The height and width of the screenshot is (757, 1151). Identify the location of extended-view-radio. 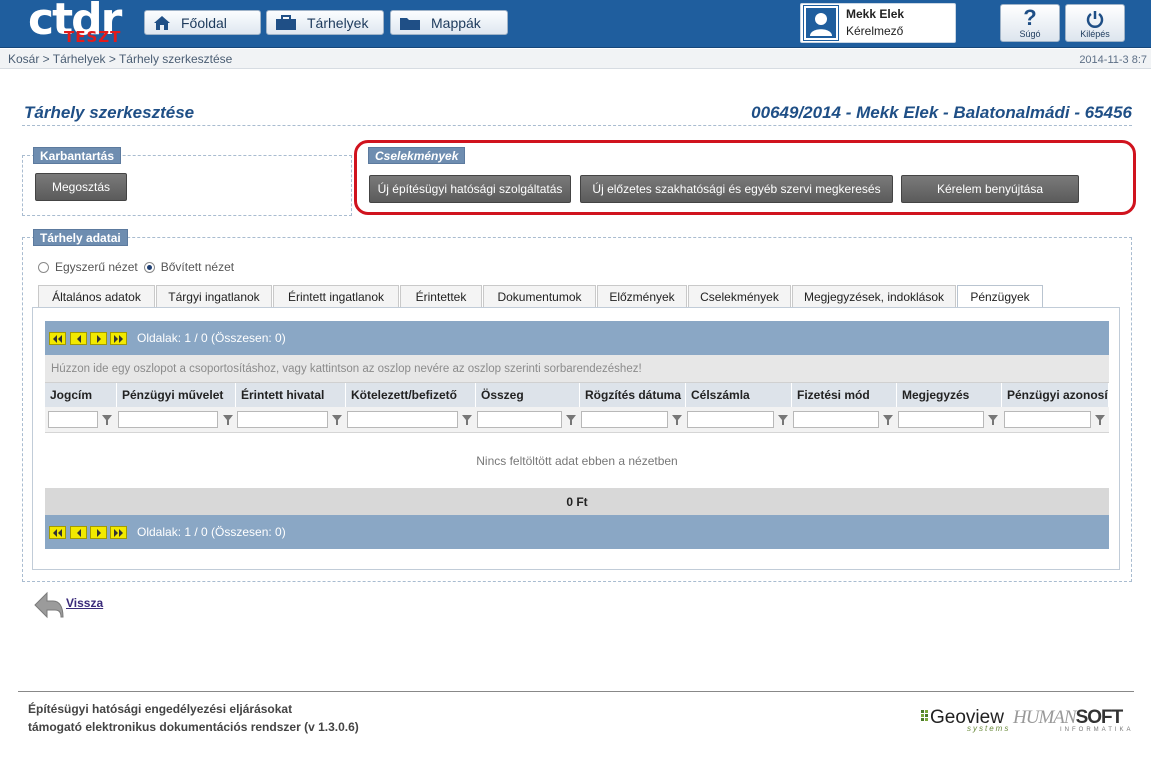
(149, 267).